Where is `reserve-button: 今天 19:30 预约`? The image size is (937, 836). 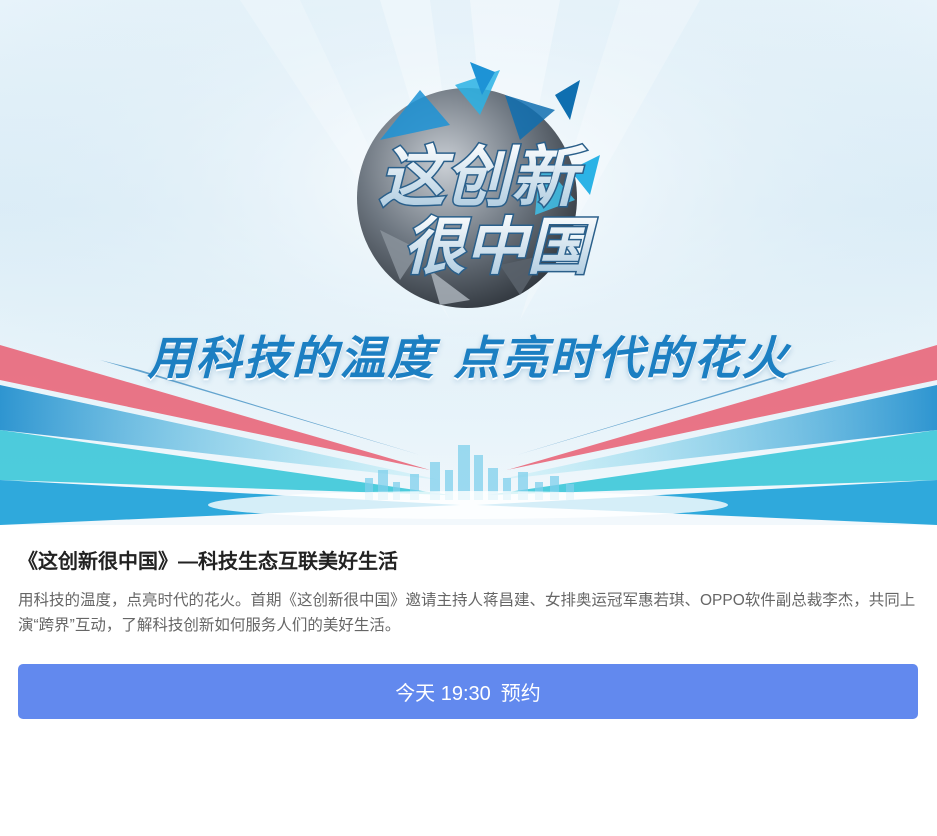
reserve-button: 今天 19:30 预约 is located at coordinates (468, 691).